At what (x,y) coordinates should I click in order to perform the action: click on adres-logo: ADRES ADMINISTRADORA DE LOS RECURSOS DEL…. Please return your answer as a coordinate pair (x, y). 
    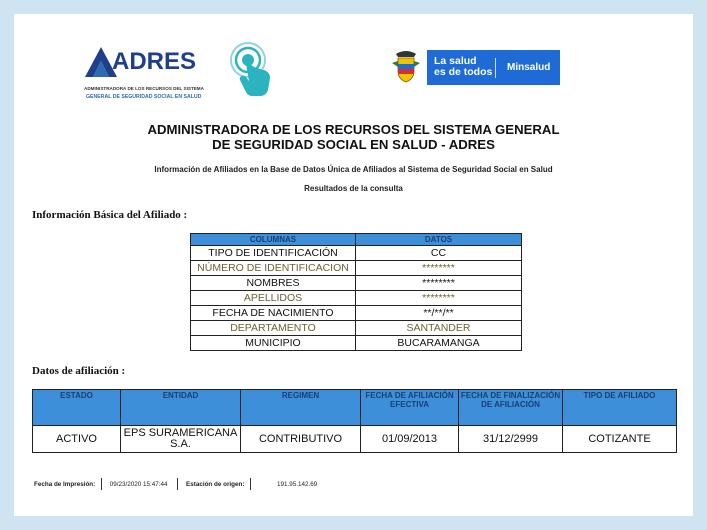
    Looking at the image, I should click on (149, 71).